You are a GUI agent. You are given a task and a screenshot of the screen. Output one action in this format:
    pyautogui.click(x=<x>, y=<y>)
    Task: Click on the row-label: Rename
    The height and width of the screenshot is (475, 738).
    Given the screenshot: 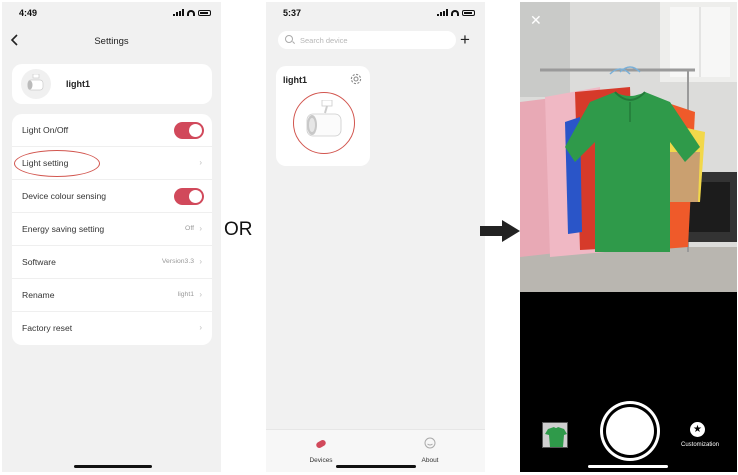 What is the action you would take?
    pyautogui.click(x=38, y=295)
    